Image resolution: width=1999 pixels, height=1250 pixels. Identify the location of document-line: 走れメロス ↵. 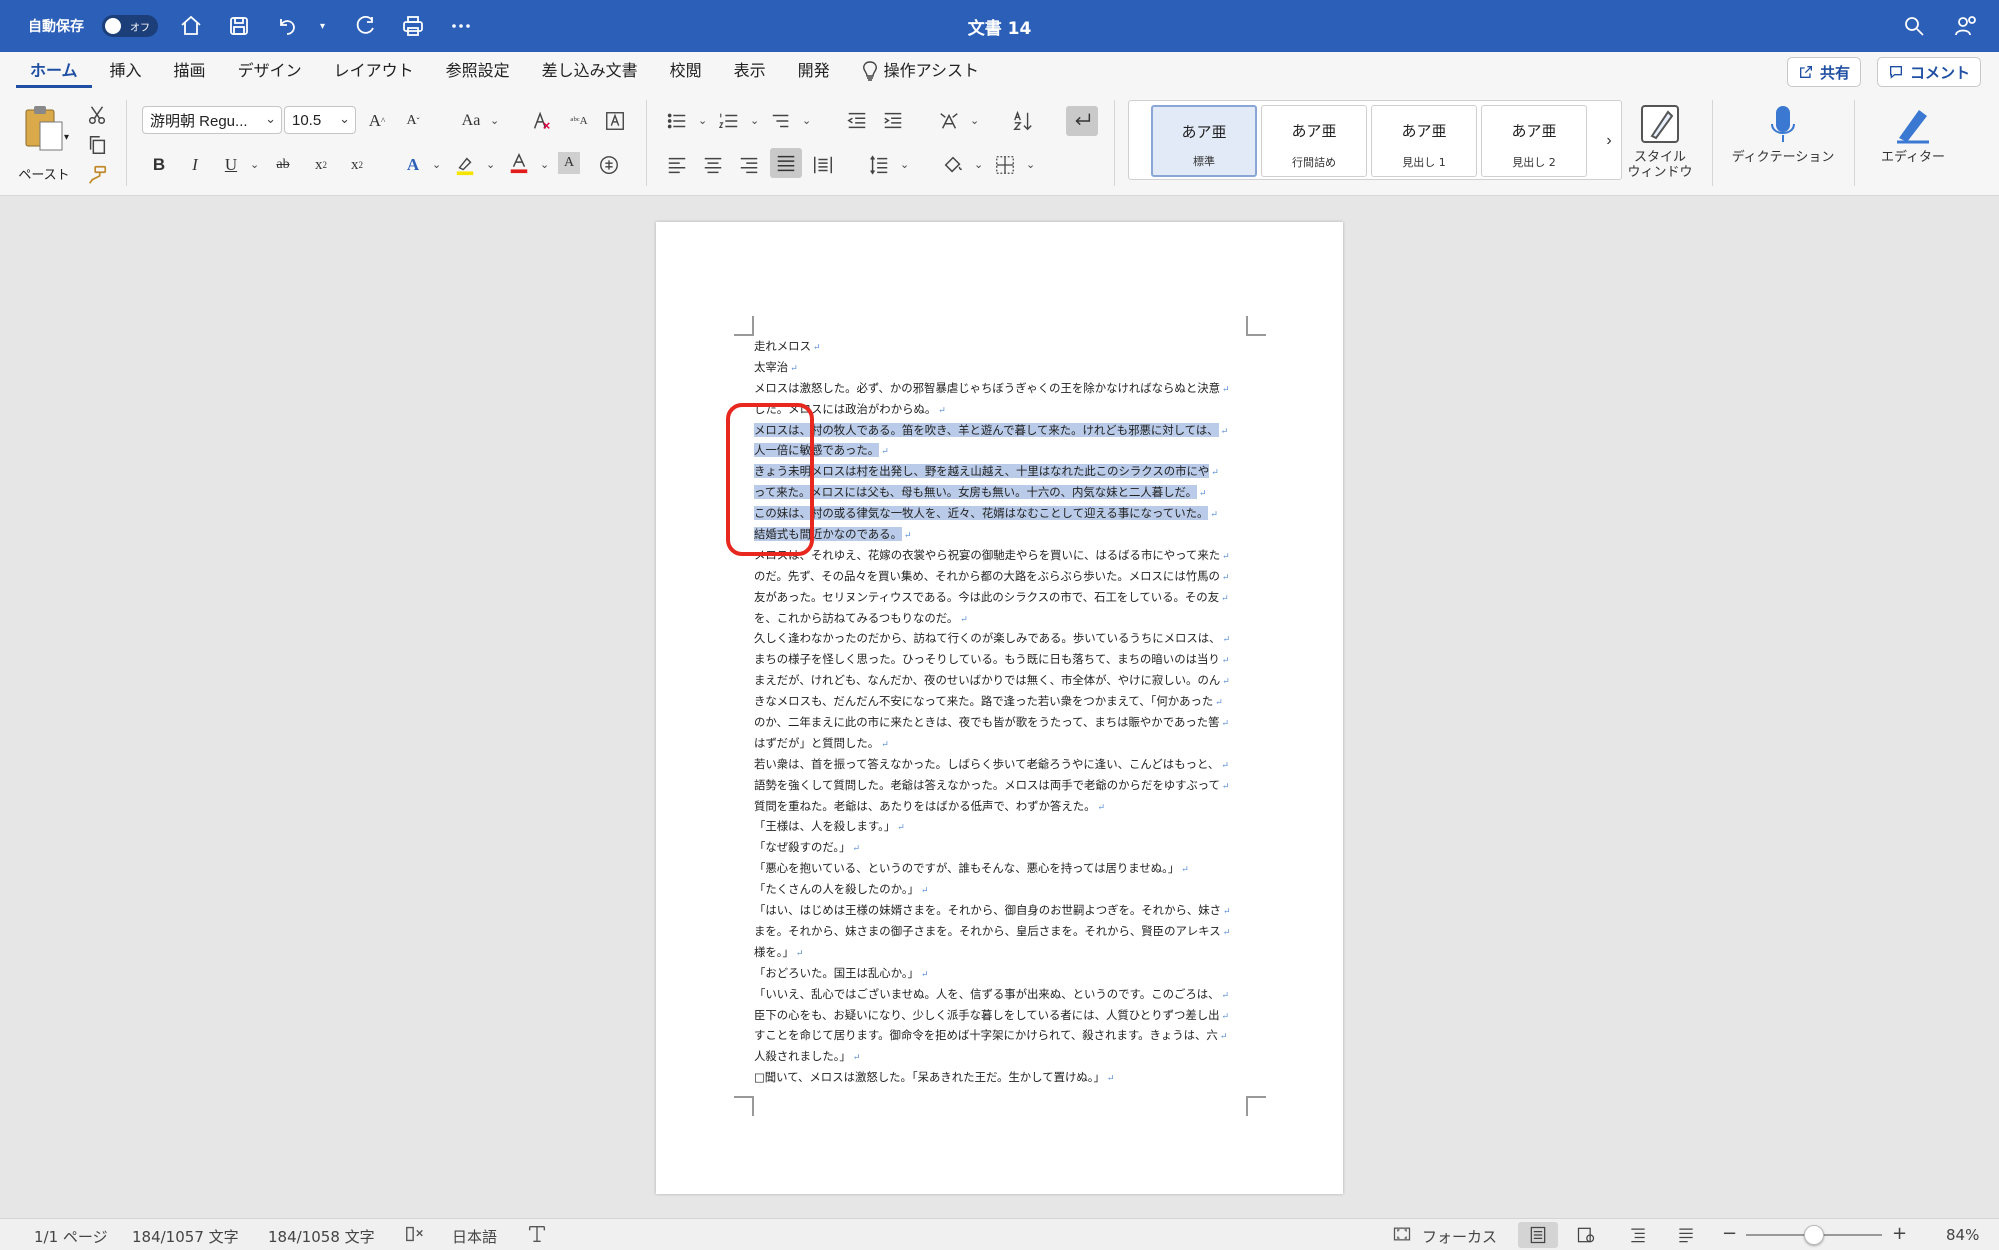
(1001, 346).